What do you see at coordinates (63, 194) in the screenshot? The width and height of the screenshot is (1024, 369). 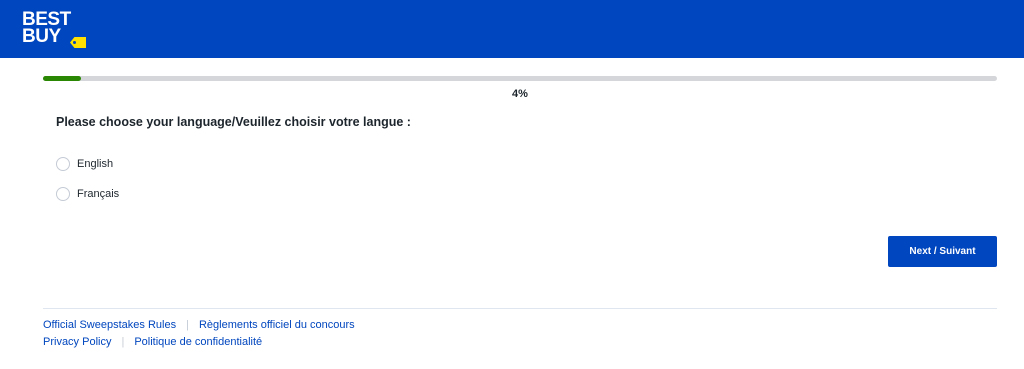 I see `radio-button-francais` at bounding box center [63, 194].